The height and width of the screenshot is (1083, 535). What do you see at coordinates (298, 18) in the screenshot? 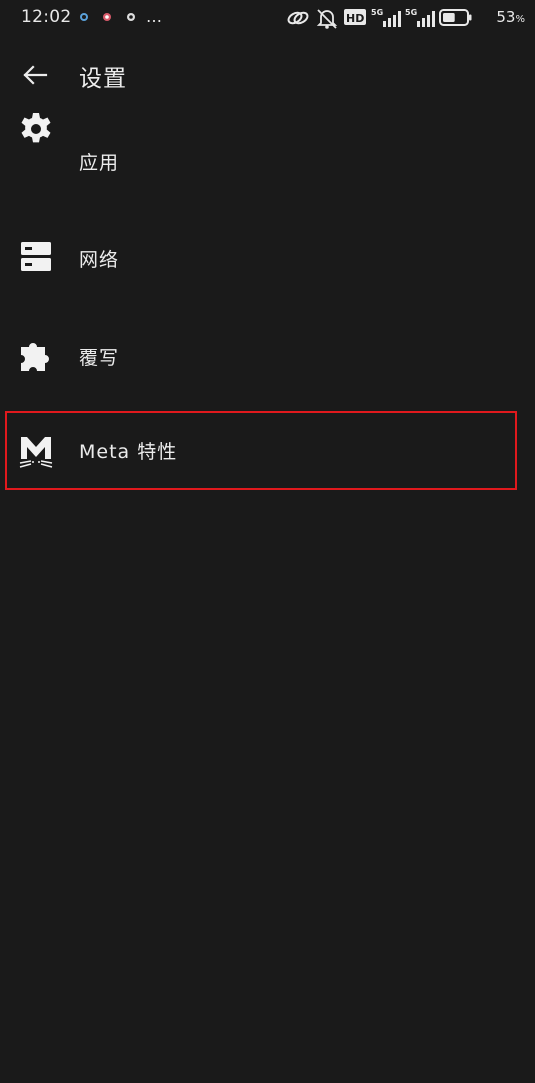
I see `link-icon` at bounding box center [298, 18].